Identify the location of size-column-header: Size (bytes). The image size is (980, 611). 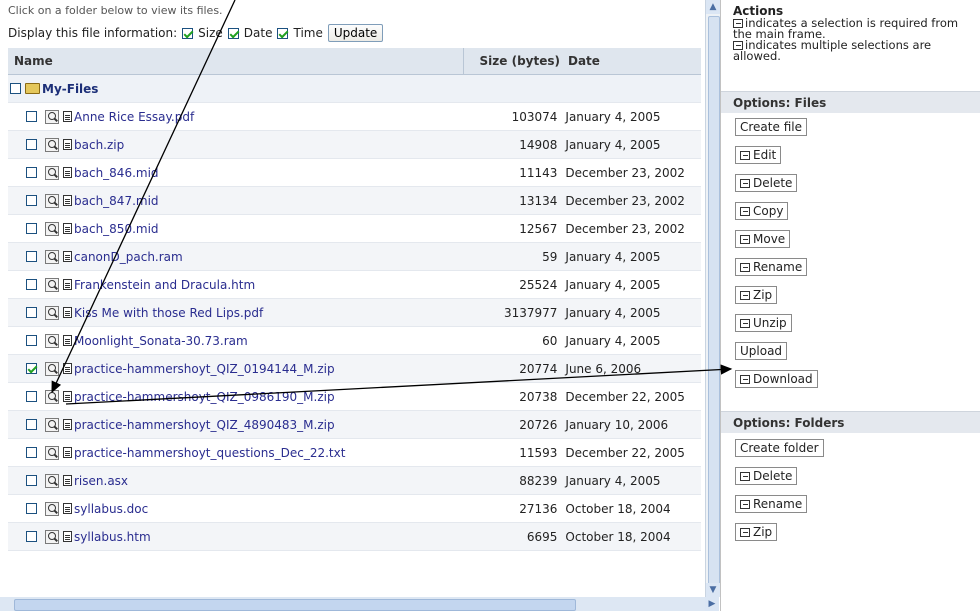
(514, 61).